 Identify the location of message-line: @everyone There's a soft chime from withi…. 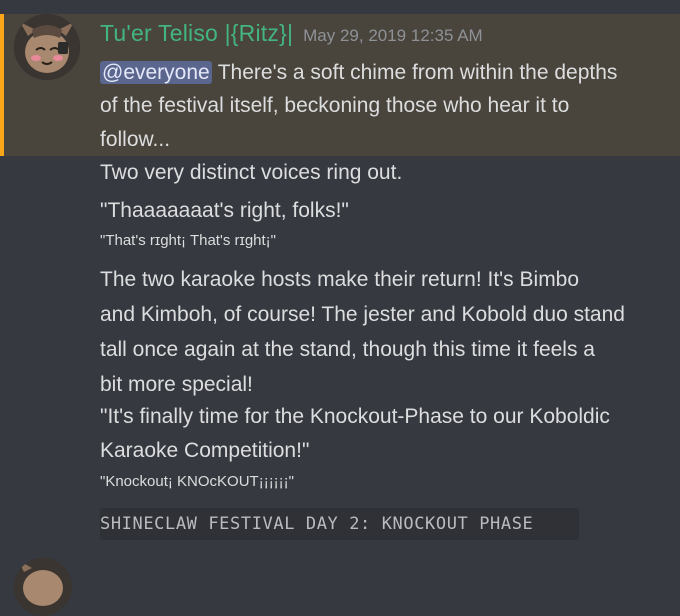
(358, 73).